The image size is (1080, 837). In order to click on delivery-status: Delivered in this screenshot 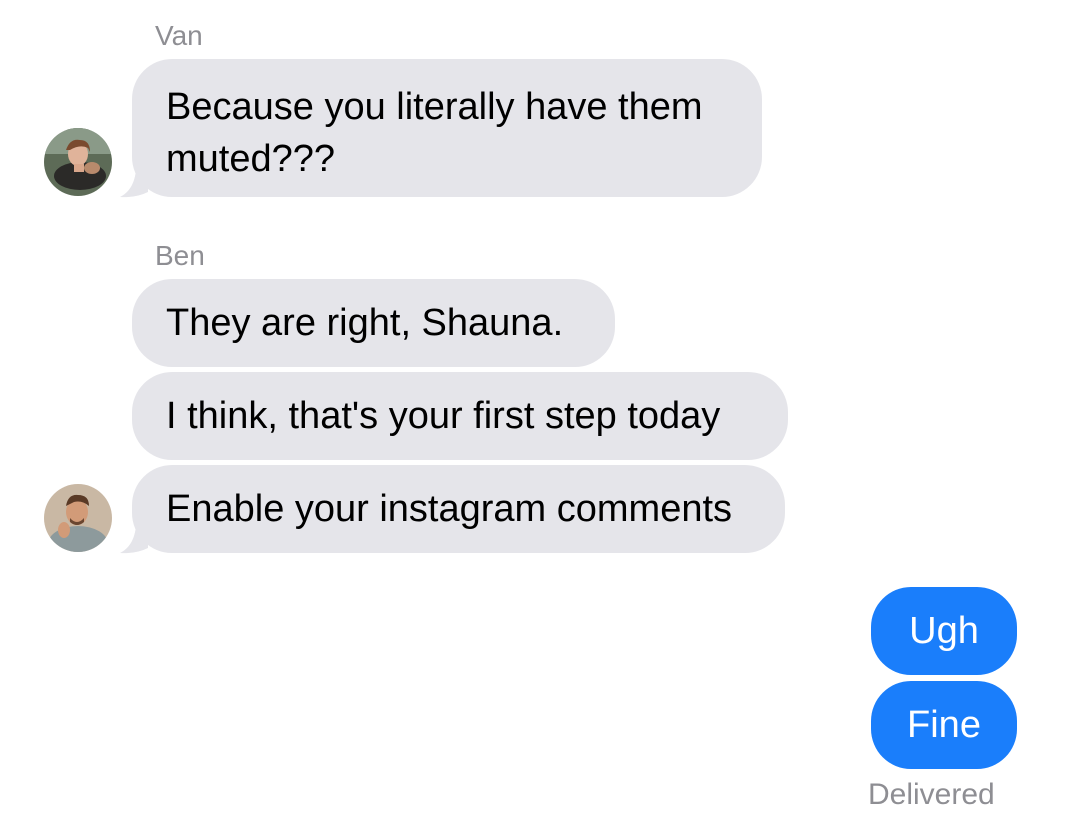, I will do `click(931, 794)`.